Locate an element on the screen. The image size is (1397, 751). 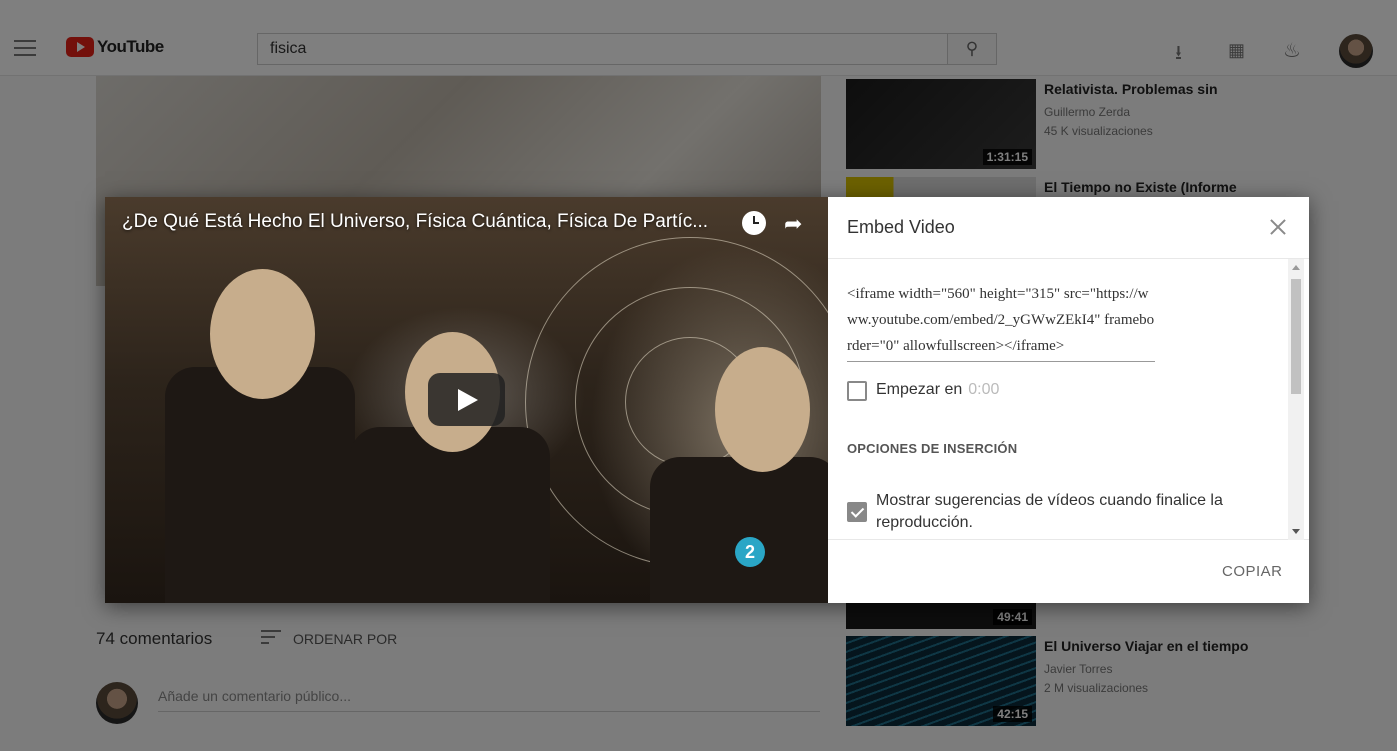
play-button is located at coordinates (466, 399).